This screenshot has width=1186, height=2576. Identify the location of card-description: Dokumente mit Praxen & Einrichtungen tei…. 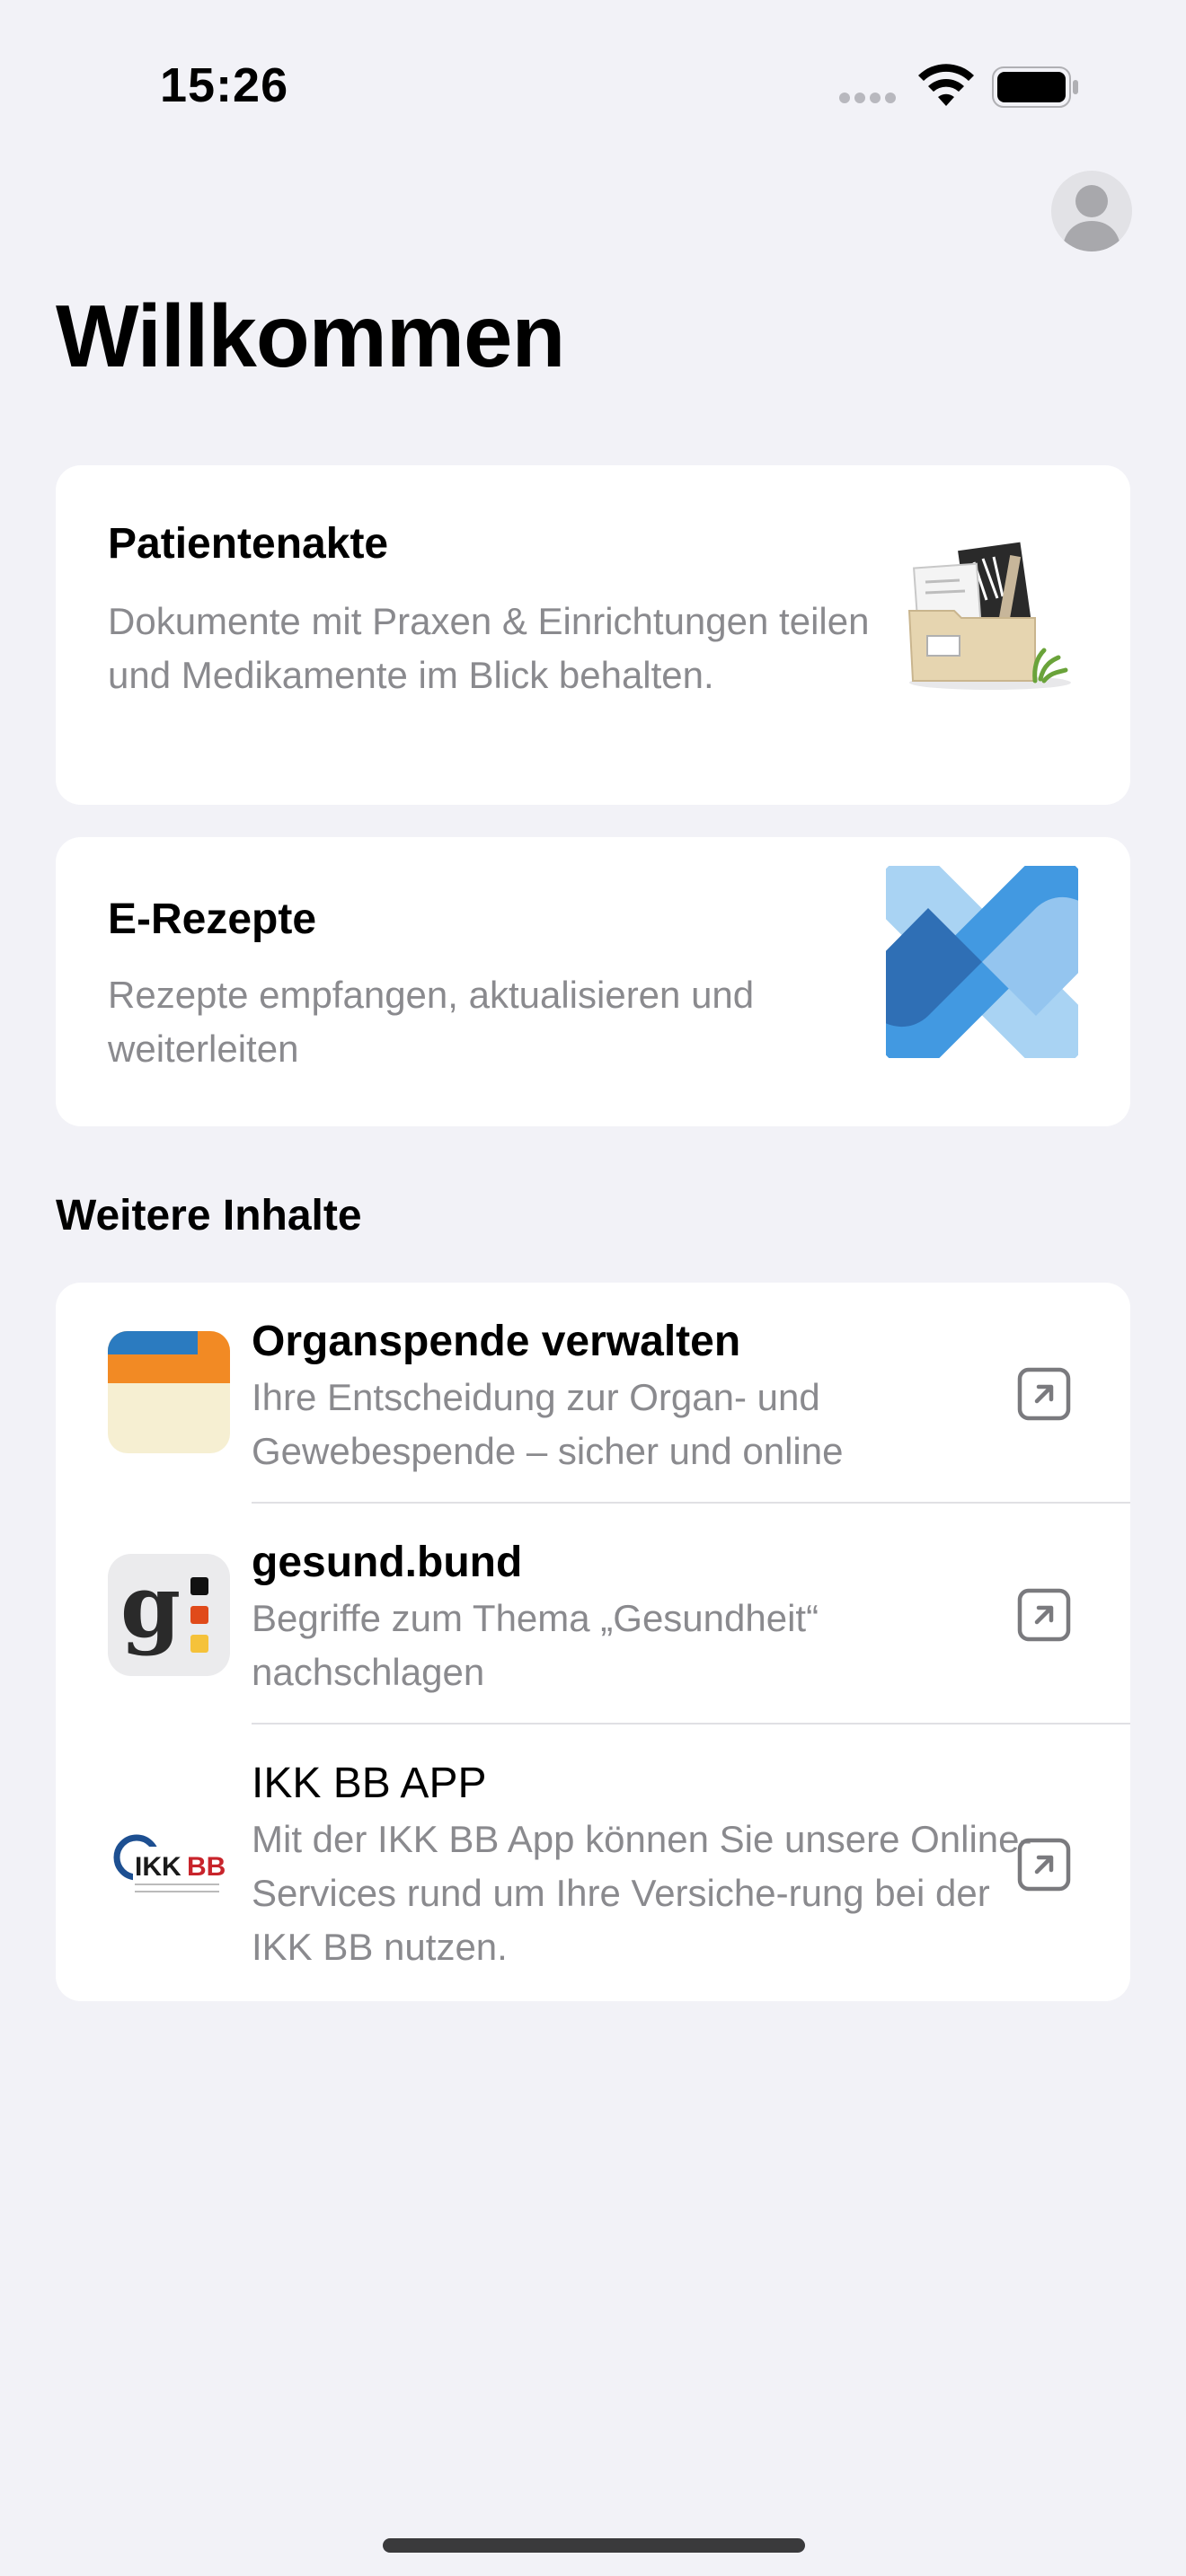
(489, 648).